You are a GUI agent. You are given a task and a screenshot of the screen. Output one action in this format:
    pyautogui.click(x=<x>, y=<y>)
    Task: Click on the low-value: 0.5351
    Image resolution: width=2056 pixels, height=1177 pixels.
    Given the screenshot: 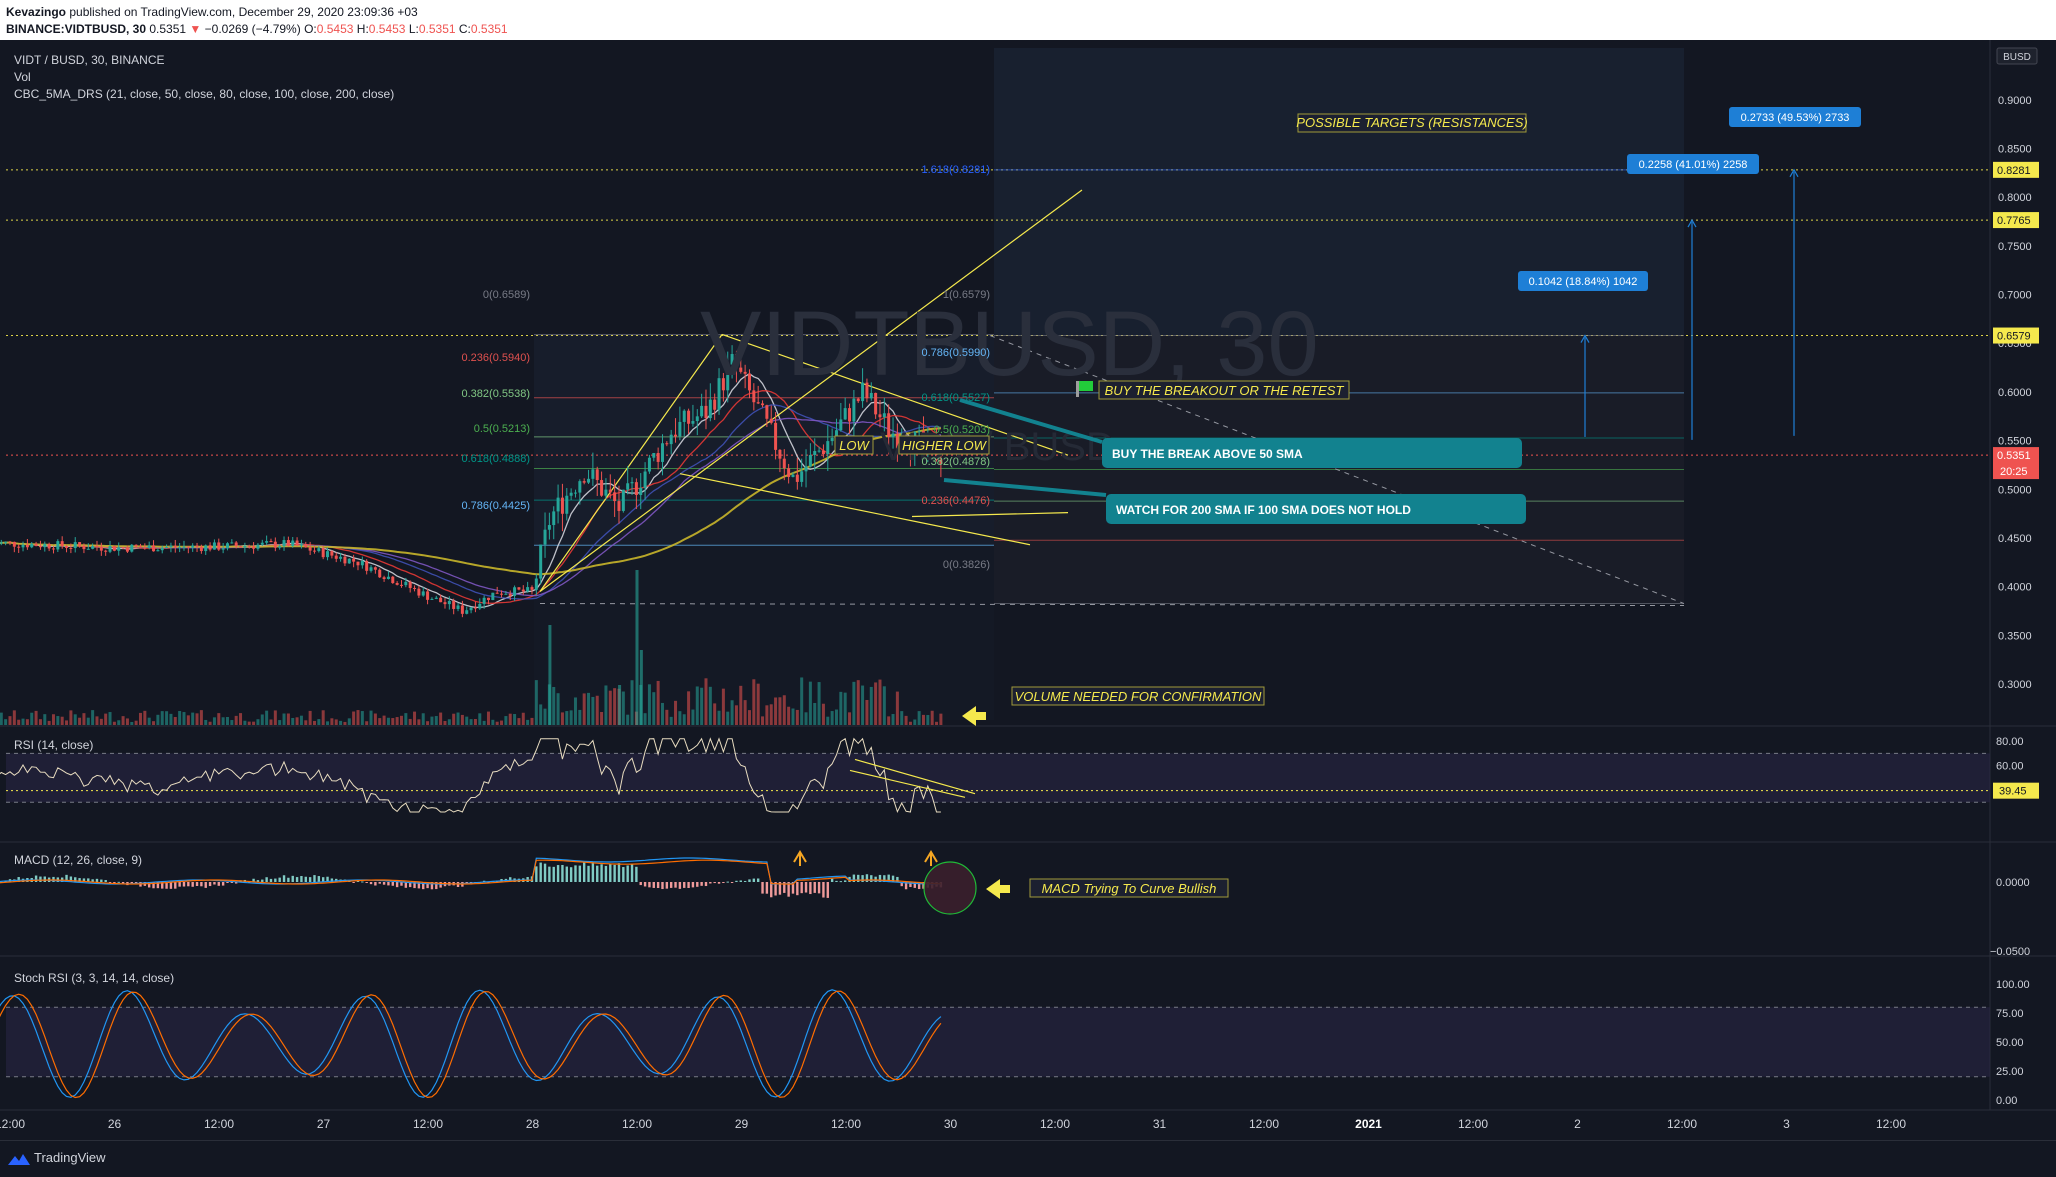 What is the action you would take?
    pyautogui.click(x=437, y=29)
    